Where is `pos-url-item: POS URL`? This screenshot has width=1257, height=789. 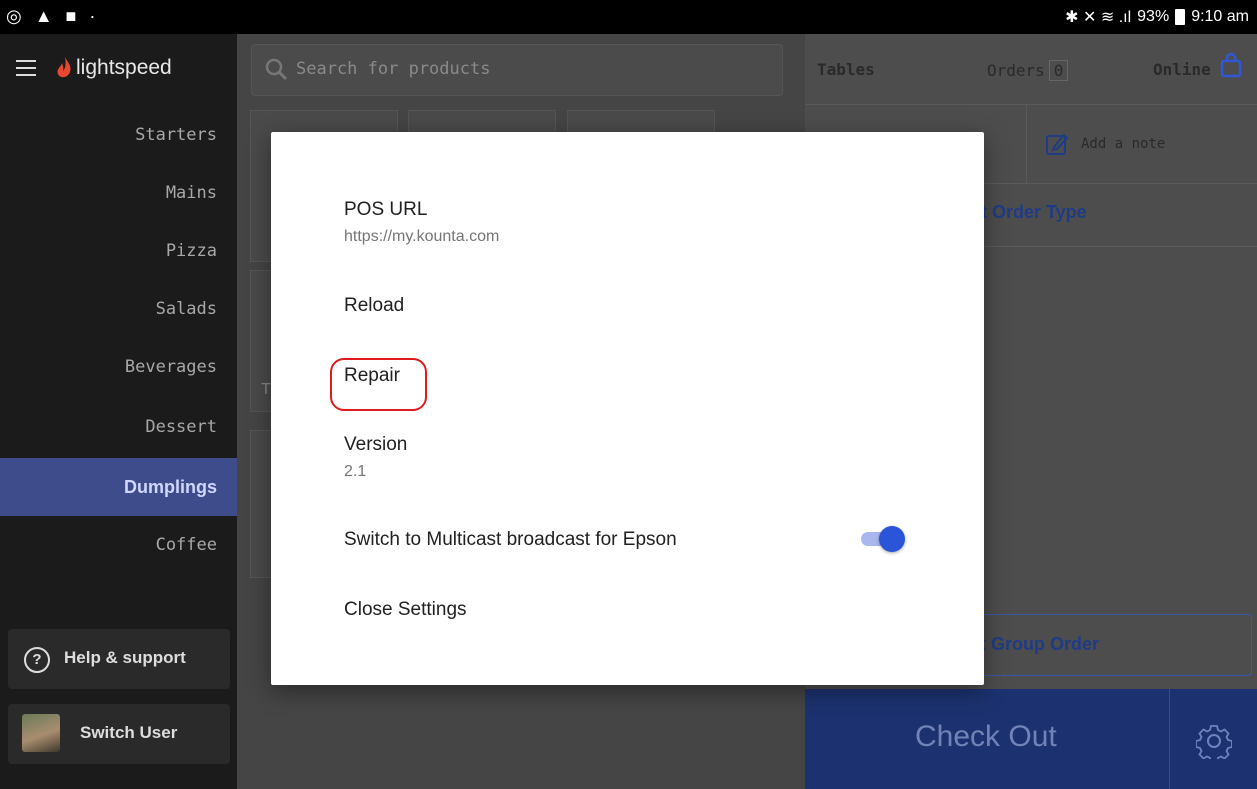 pos-url-item: POS URL is located at coordinates (385, 210).